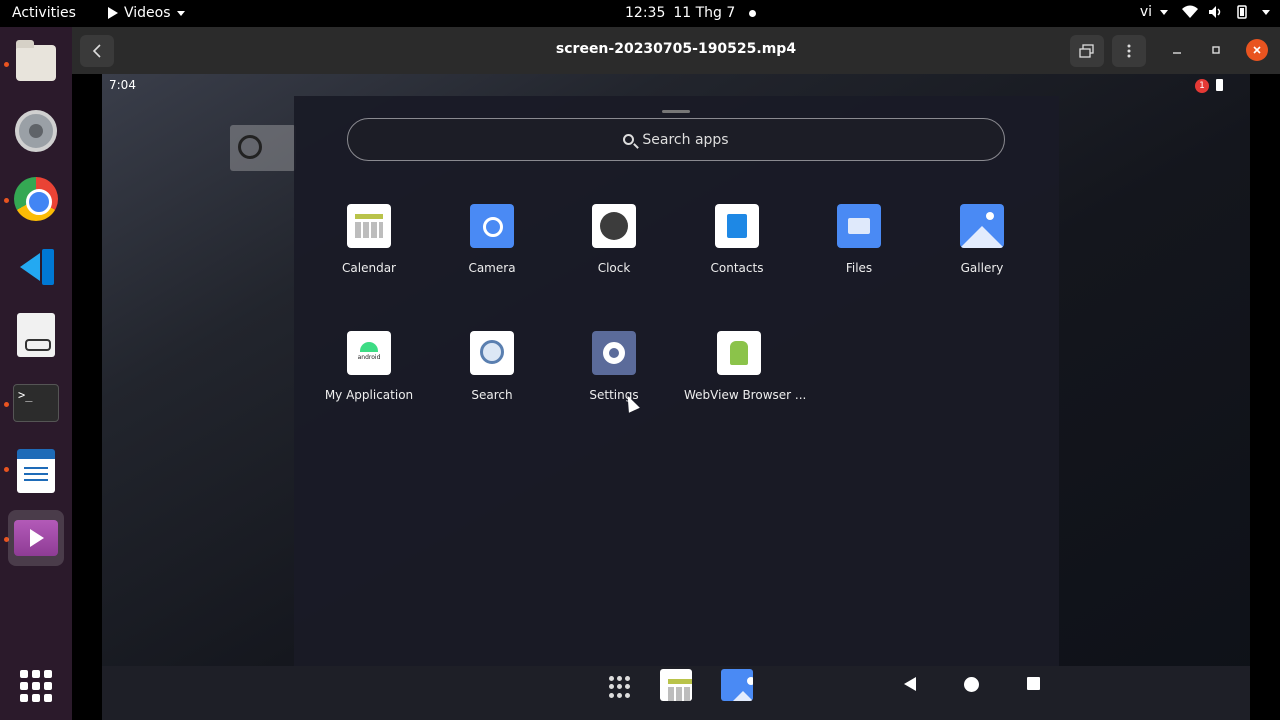 Image resolution: width=1280 pixels, height=720 pixels. I want to click on app-search: Search, so click(492, 366).